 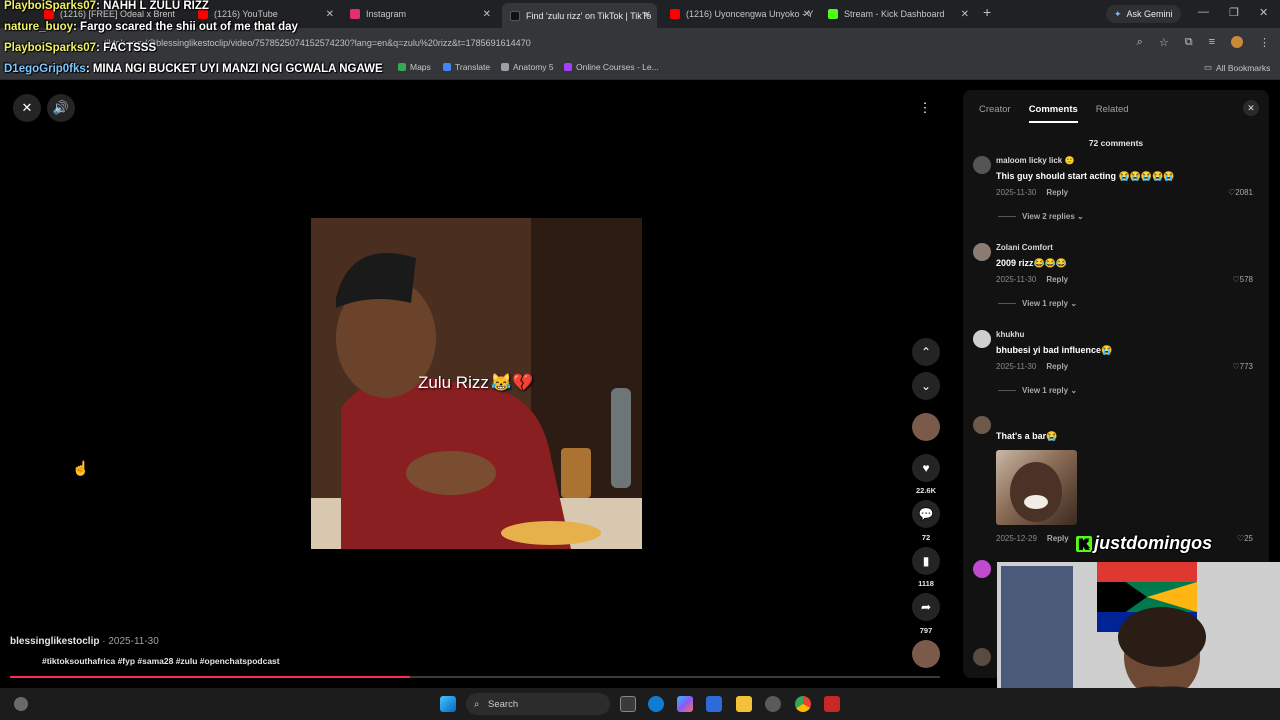 I want to click on more-options-button: ⋮, so click(x=925, y=108).